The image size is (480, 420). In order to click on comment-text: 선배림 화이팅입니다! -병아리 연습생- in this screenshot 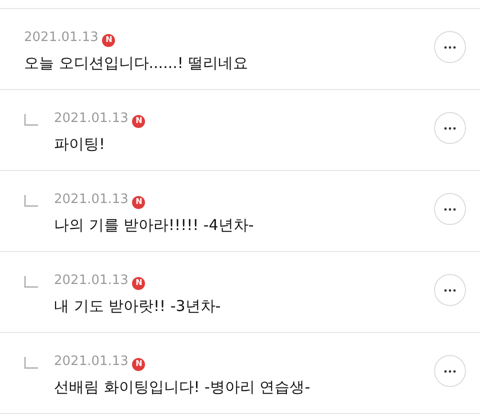, I will do `click(183, 387)`.